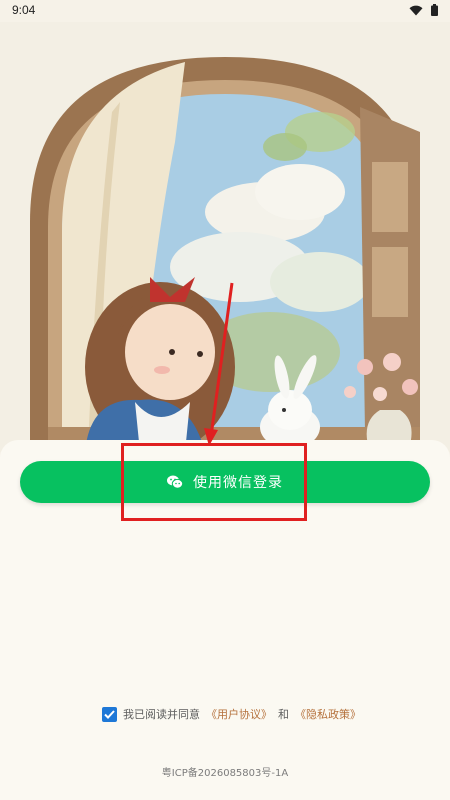 The image size is (450, 800). I want to click on agreement-row: 我已阅读并同意 《用户协议》 和 《隐私政策》, so click(231, 714).